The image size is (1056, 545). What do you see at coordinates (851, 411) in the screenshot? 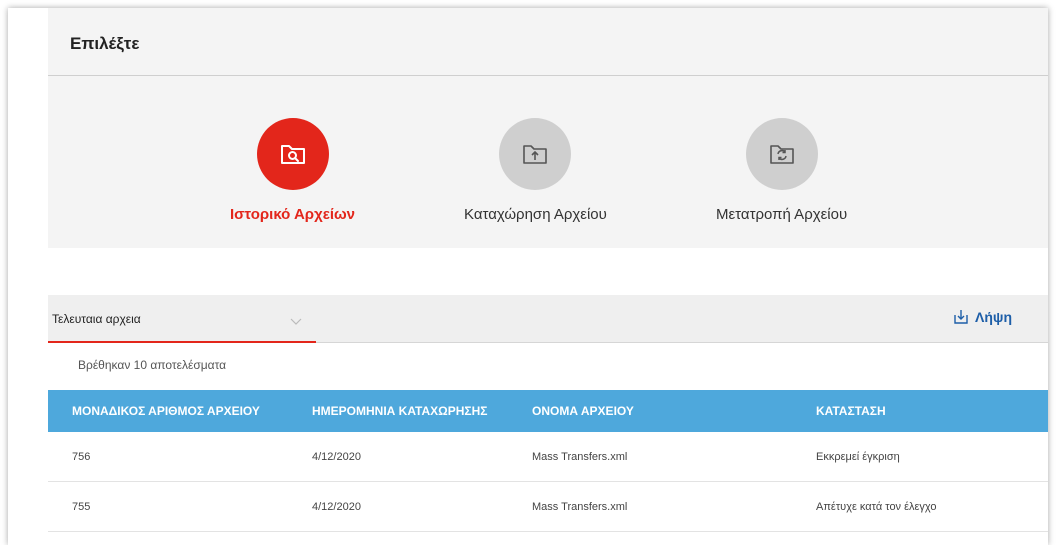
I see `column-header-status: ΚΑΤΑΣΤΑΣΗ` at bounding box center [851, 411].